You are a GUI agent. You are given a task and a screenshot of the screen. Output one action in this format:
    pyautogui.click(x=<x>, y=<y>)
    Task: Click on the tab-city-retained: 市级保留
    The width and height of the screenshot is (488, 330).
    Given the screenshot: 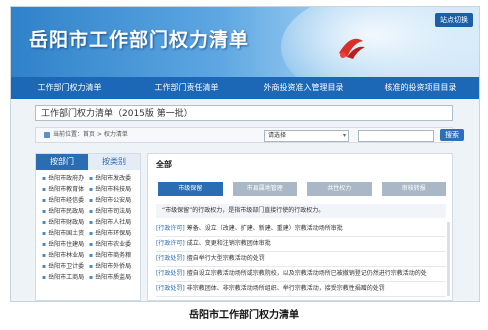 What is the action you would take?
    pyautogui.click(x=190, y=189)
    